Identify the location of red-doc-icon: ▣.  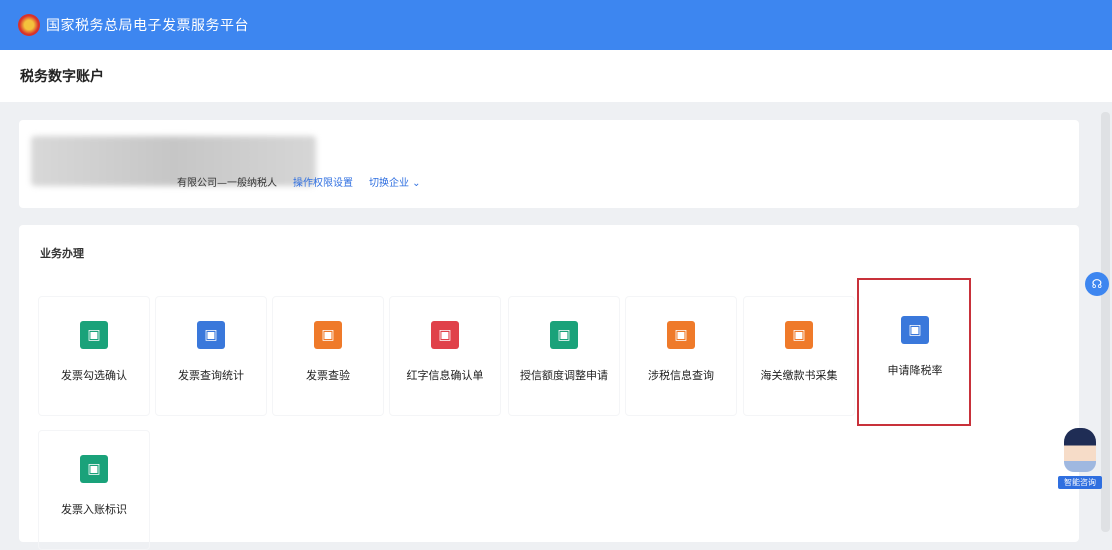
(445, 335).